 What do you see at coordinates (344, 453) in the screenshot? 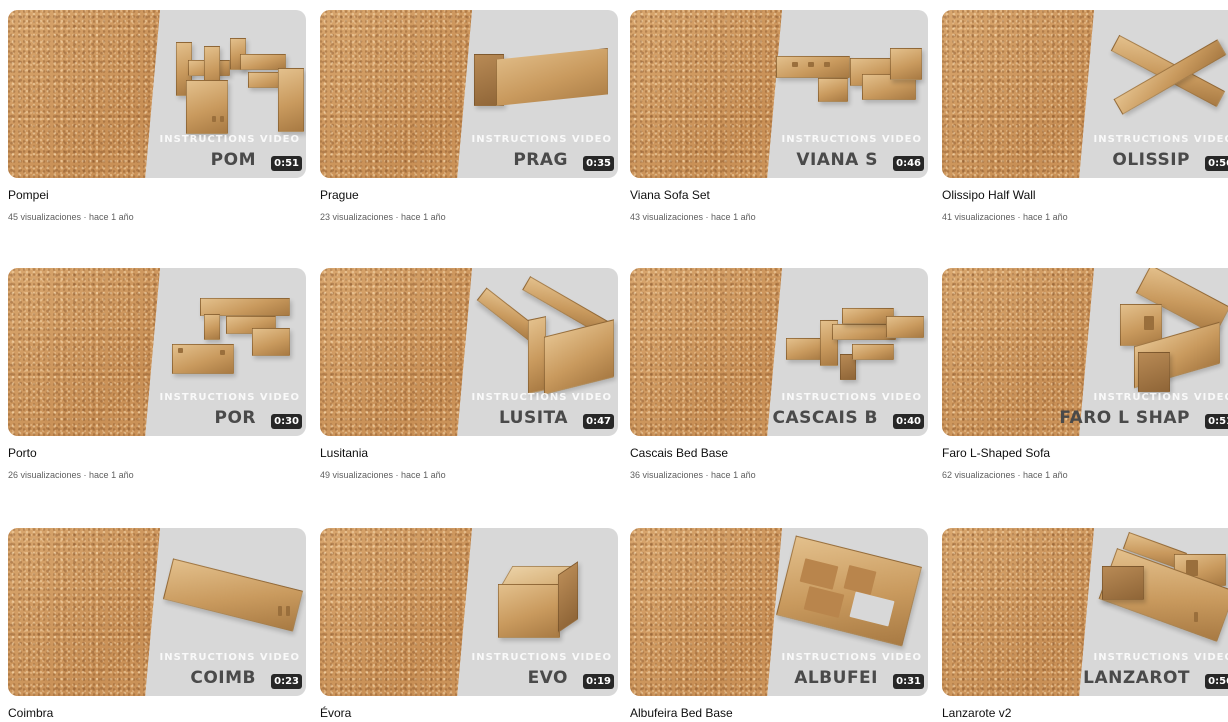
I see `video-title: Lusitania` at bounding box center [344, 453].